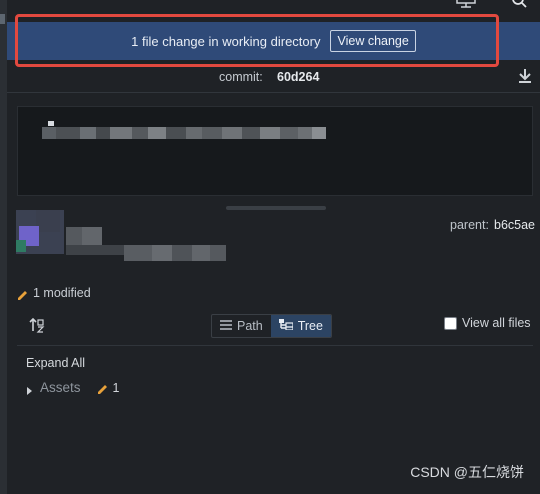 The image size is (540, 494). I want to click on modified-count: 1 modified, so click(62, 293).